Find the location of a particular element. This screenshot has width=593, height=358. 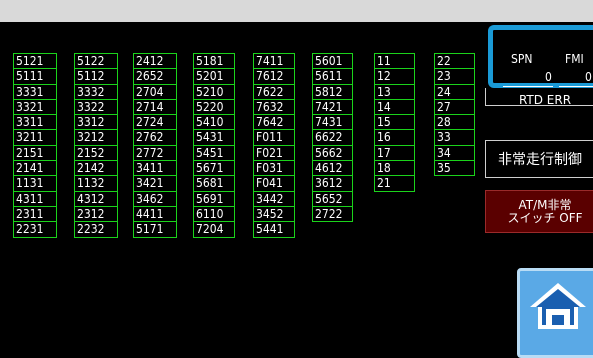

fault-code-cell: 5601 is located at coordinates (332, 61).